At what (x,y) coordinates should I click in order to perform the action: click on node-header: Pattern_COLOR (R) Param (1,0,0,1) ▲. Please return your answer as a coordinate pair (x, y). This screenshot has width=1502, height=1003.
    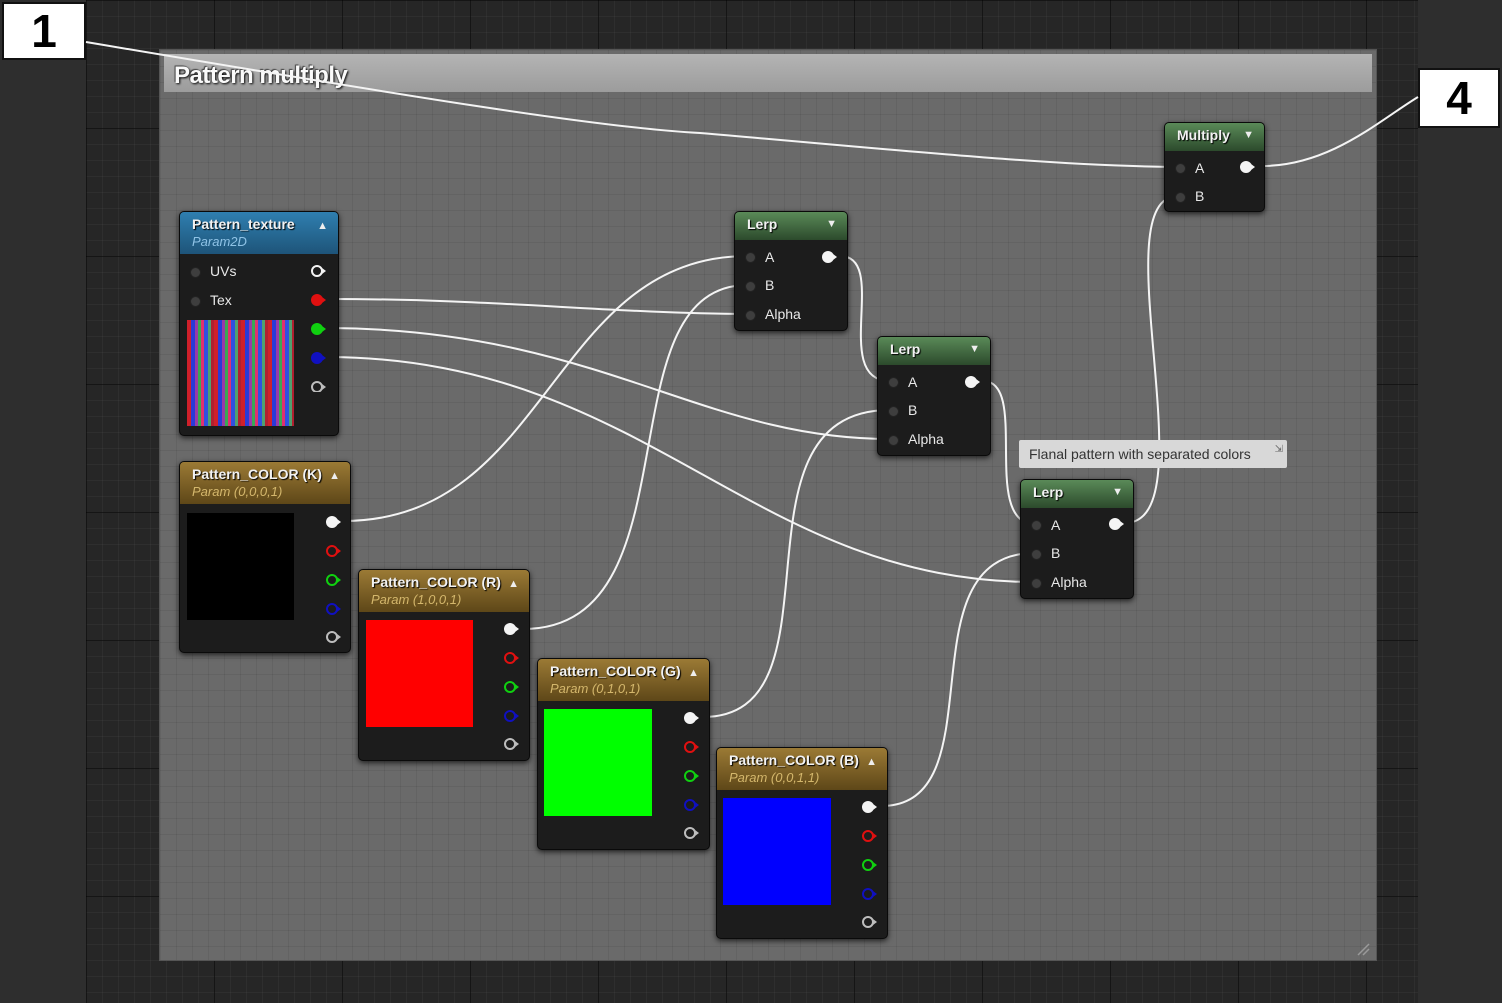
    Looking at the image, I should click on (444, 591).